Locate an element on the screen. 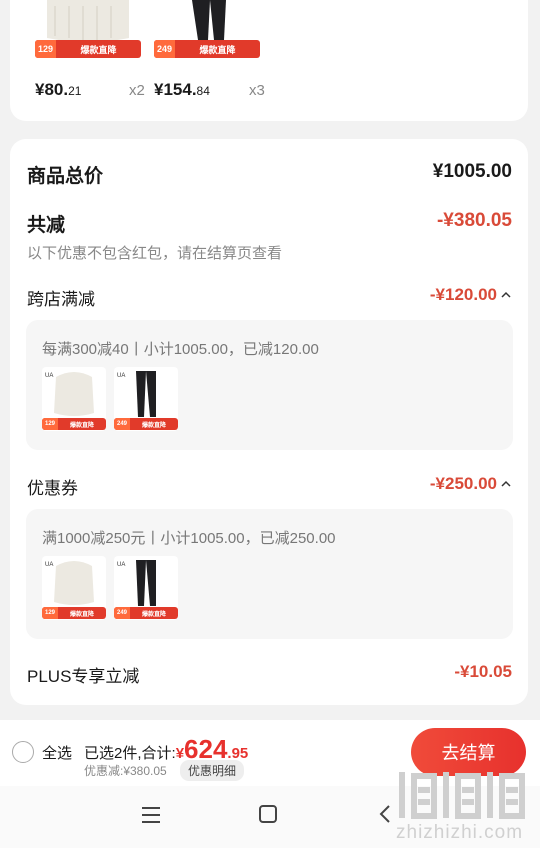  watermark-domain: zhizhizhi.com is located at coordinates (460, 832).